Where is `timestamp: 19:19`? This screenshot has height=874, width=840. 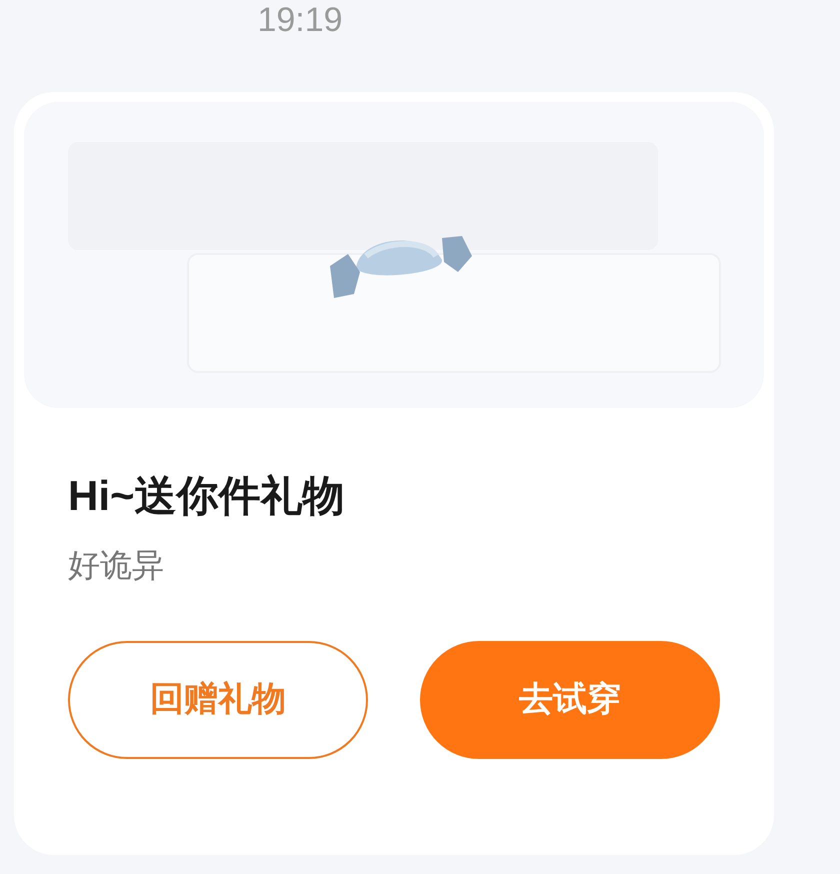
timestamp: 19:19 is located at coordinates (300, 20).